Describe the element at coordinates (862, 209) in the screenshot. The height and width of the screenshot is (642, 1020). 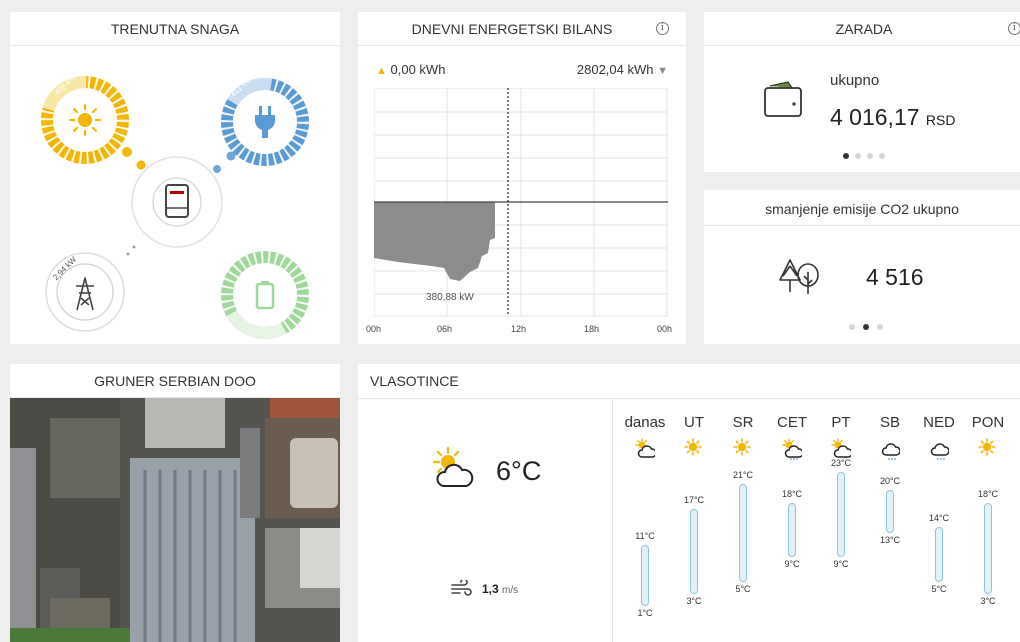
I see `co2-panel-title: smanjenje emisije CO2 ukupno` at that location.